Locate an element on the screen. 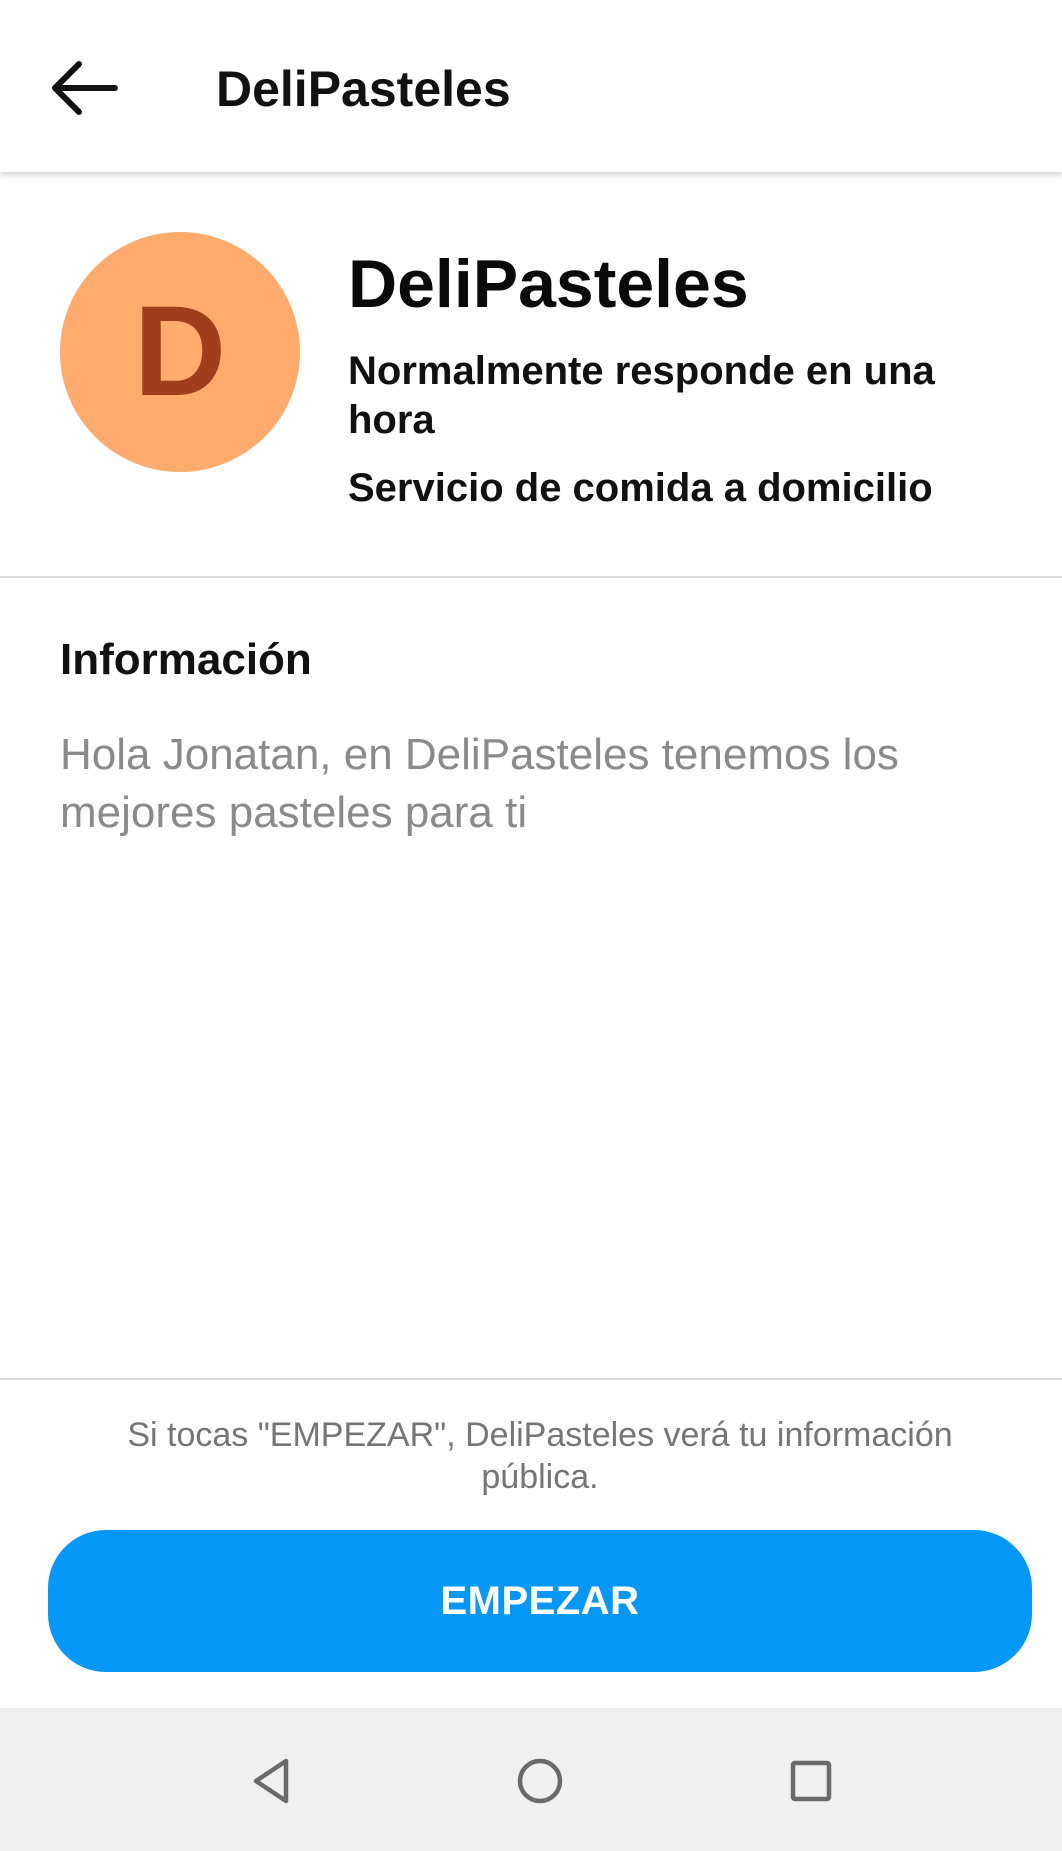 Image resolution: width=1062 pixels, height=1851 pixels. triangle-back-icon is located at coordinates (271, 1781).